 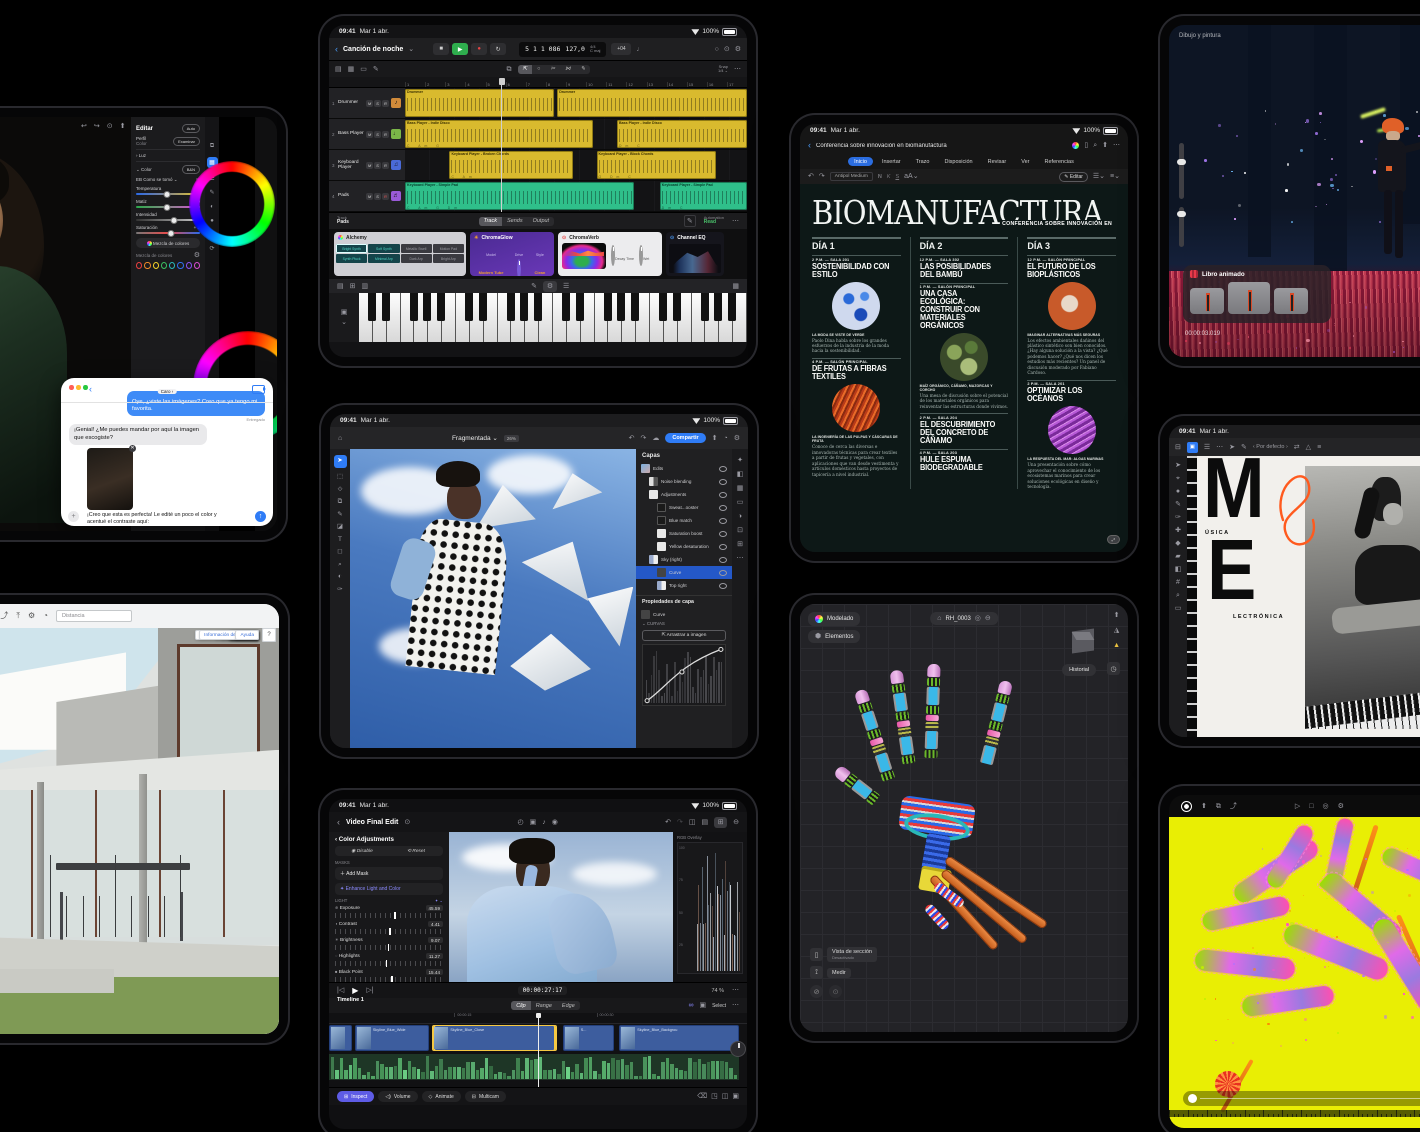 What do you see at coordinates (167, 388) in the screenshot?
I see `contact-chip: Caro ›` at bounding box center [167, 388].